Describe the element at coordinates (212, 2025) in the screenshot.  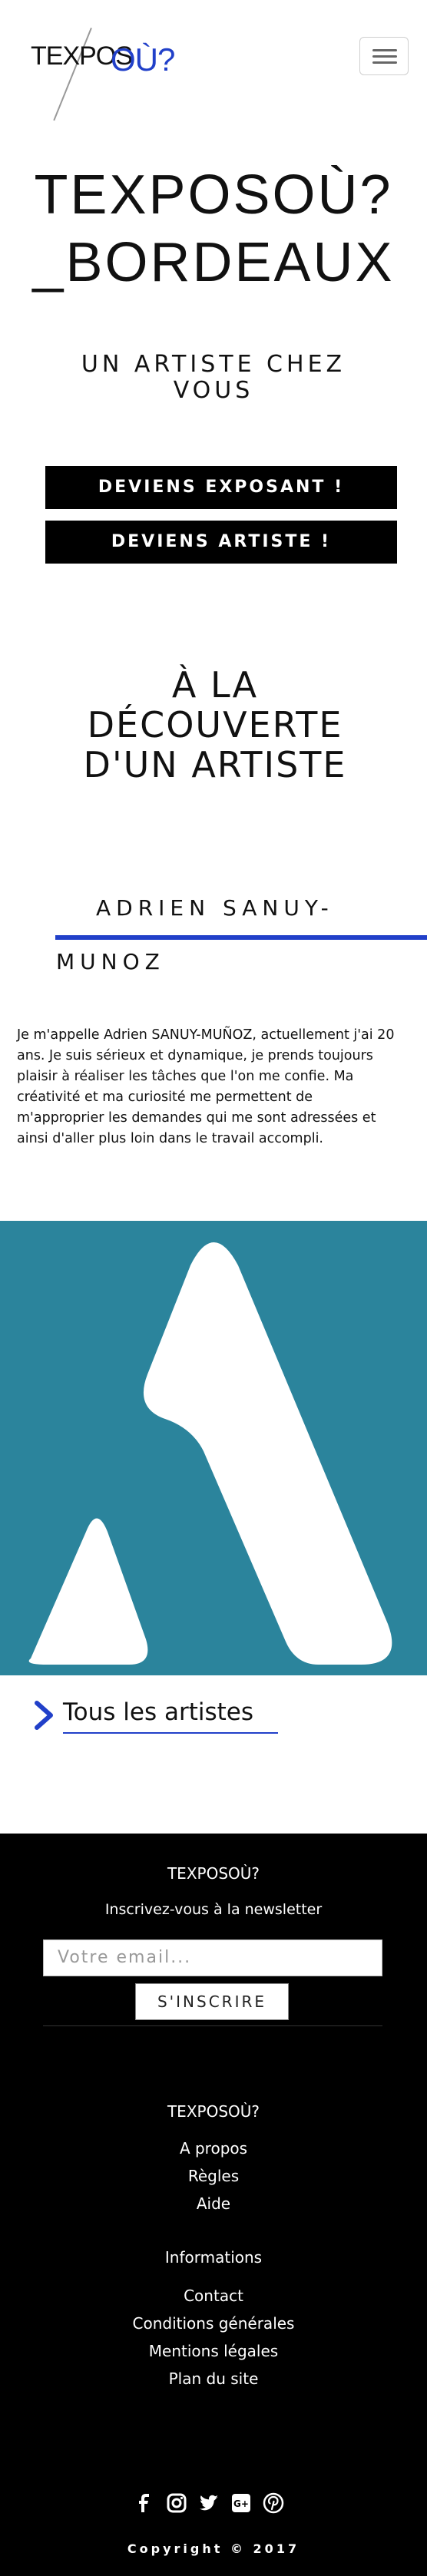
I see `footer-divider` at that location.